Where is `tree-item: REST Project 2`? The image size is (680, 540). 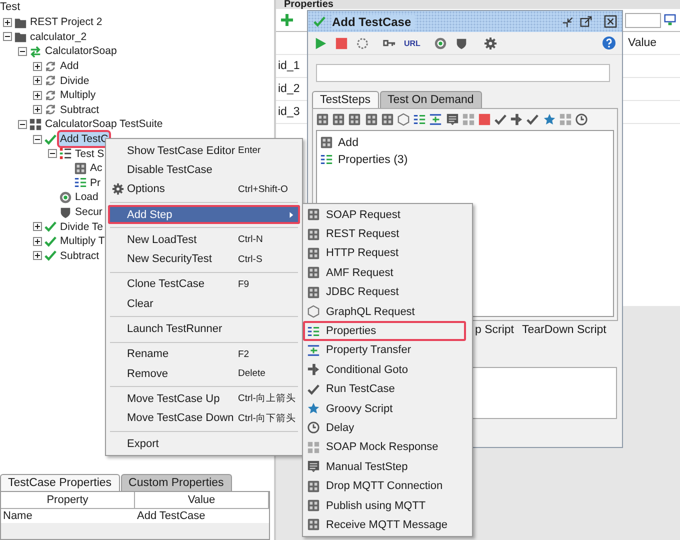 tree-item: REST Project 2 is located at coordinates (66, 22).